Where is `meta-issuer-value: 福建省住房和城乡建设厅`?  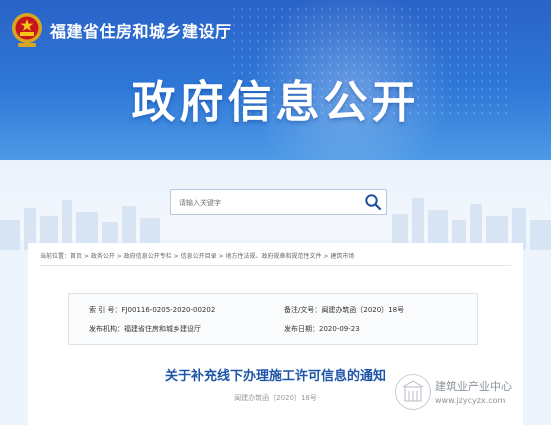
meta-issuer-value: 福建省住房和城乡建设厅 is located at coordinates (162, 329).